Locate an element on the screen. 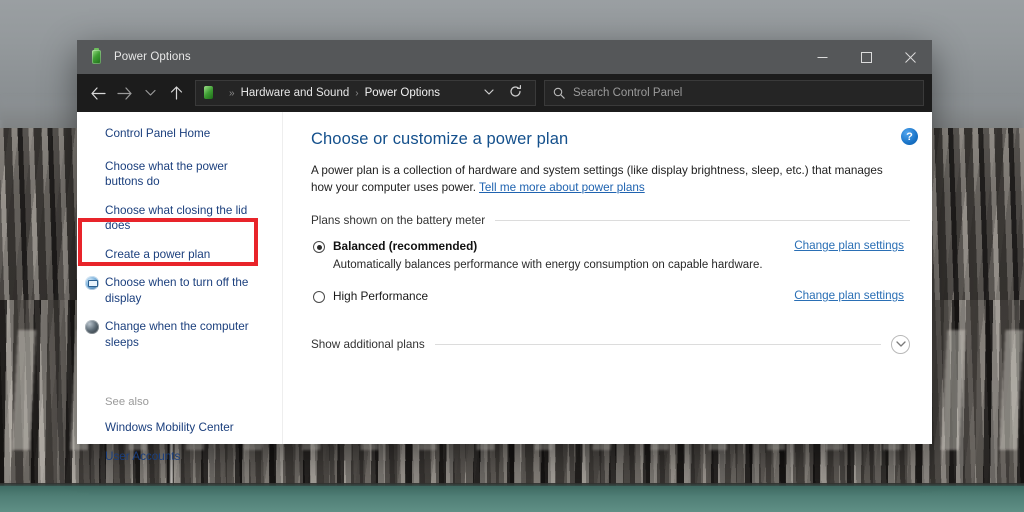  sidebar-item-computer-sleeps: Change when the computer sleeps is located at coordinates (179, 334).